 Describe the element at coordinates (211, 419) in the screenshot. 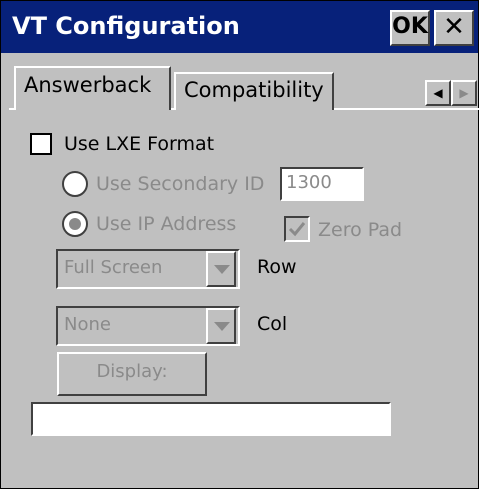

I see `display-output-field` at that location.